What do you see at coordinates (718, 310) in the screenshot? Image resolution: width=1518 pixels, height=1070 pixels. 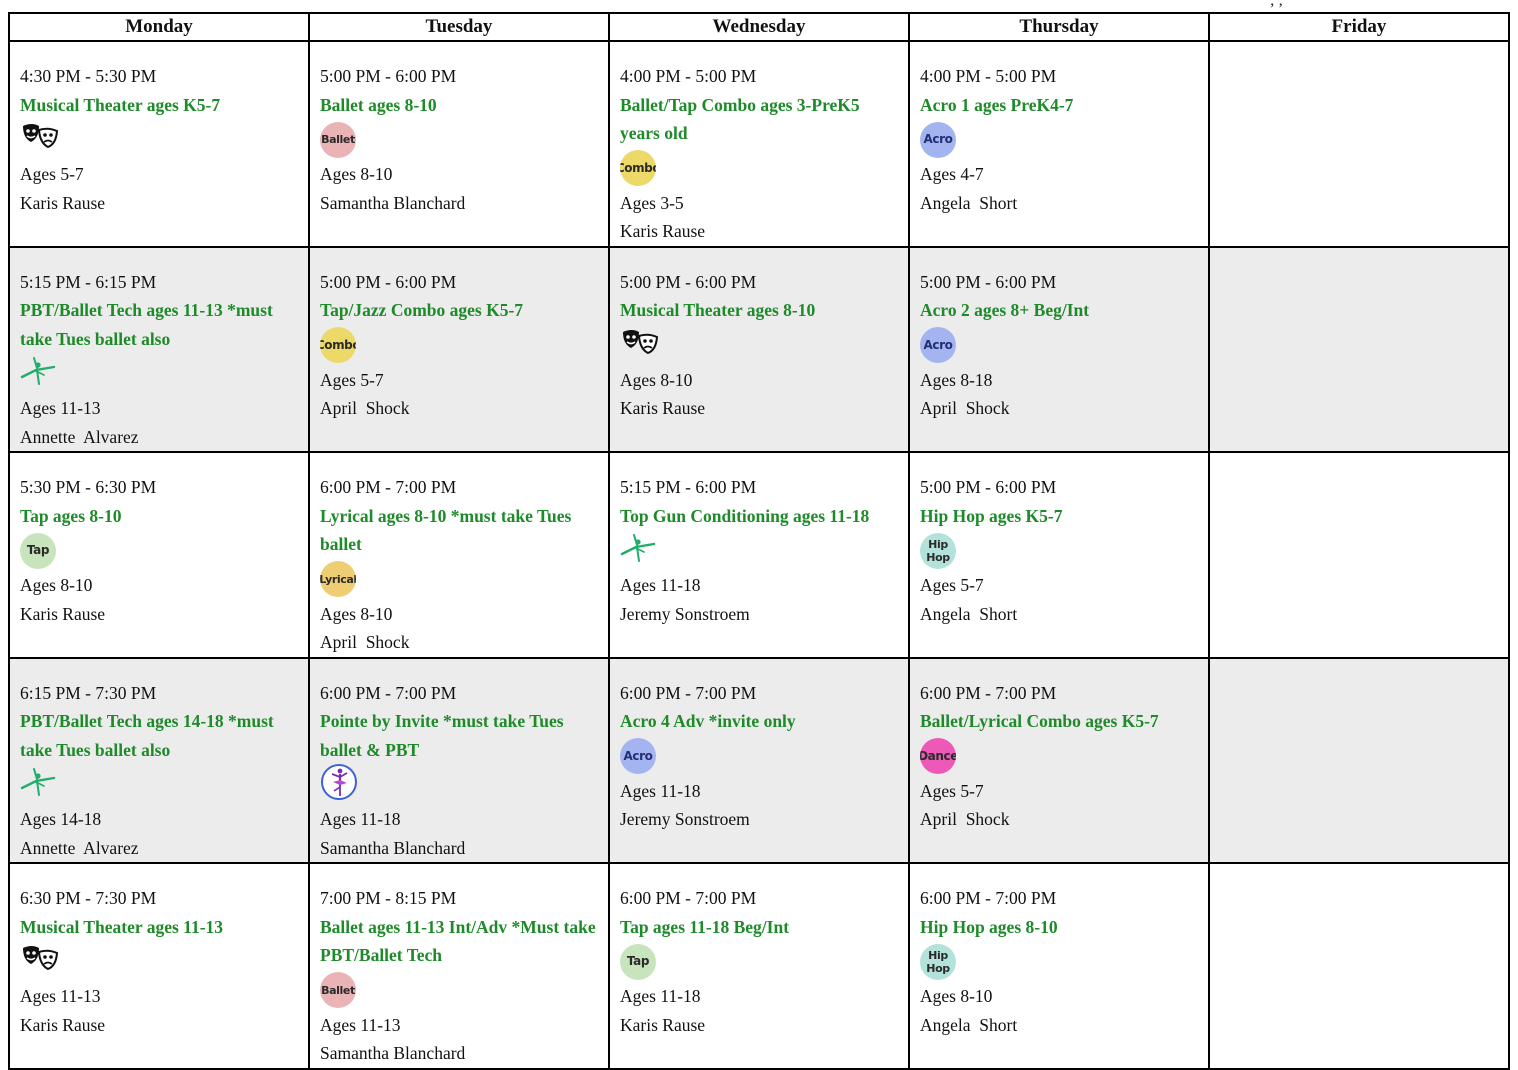 I see `class-title: Musical Theater ages 8-10` at bounding box center [718, 310].